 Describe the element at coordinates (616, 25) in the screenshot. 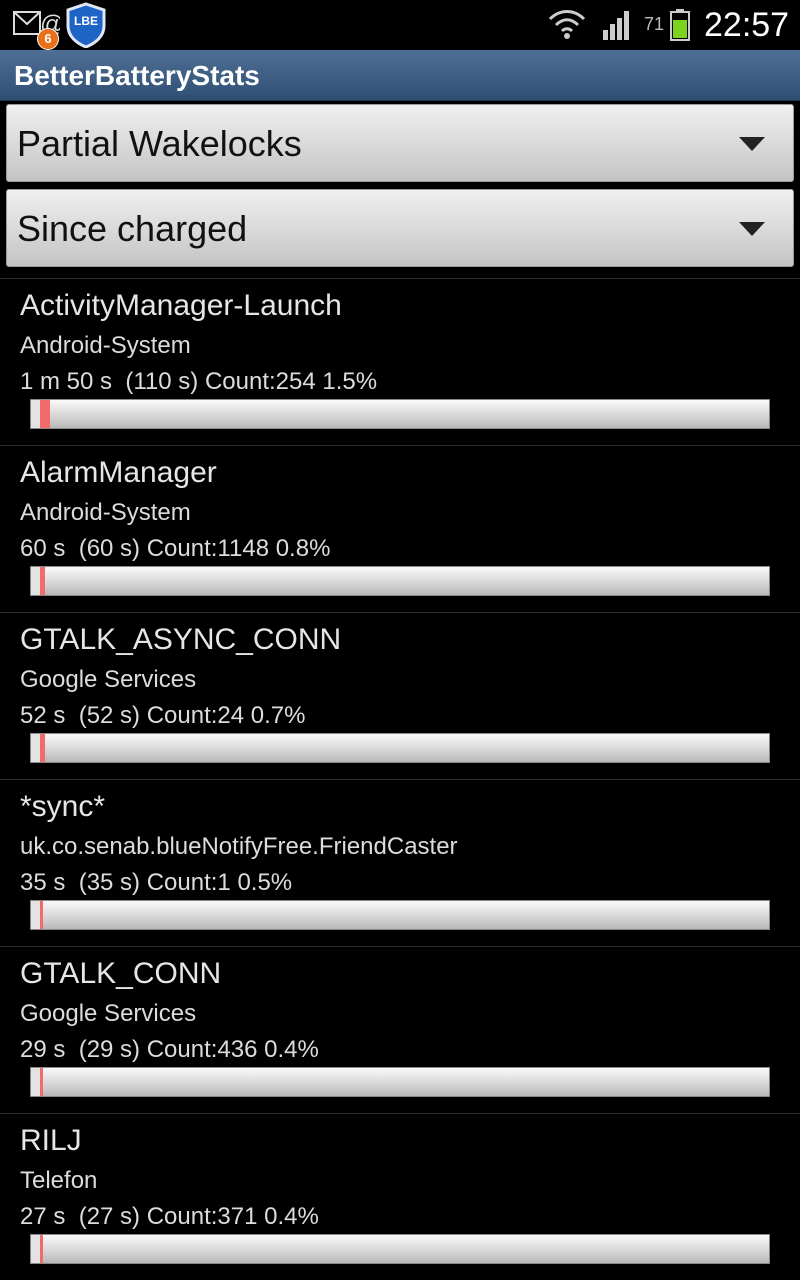

I see `signal-icon` at that location.